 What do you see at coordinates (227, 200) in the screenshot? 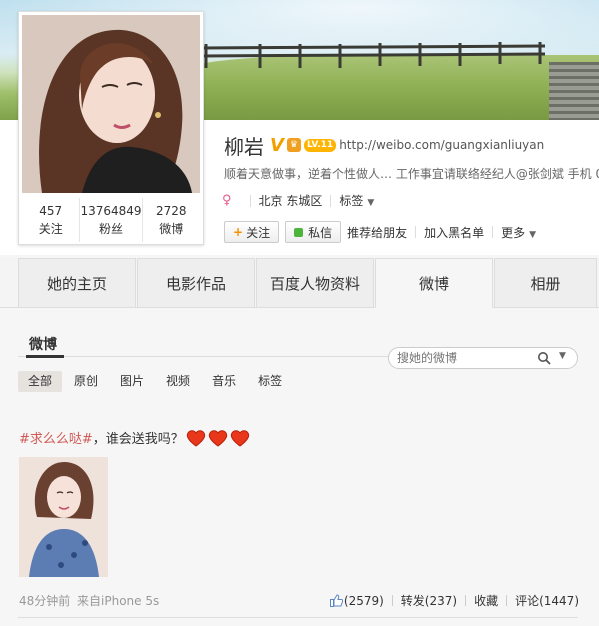
I see `female-icon: ♀` at bounding box center [227, 200].